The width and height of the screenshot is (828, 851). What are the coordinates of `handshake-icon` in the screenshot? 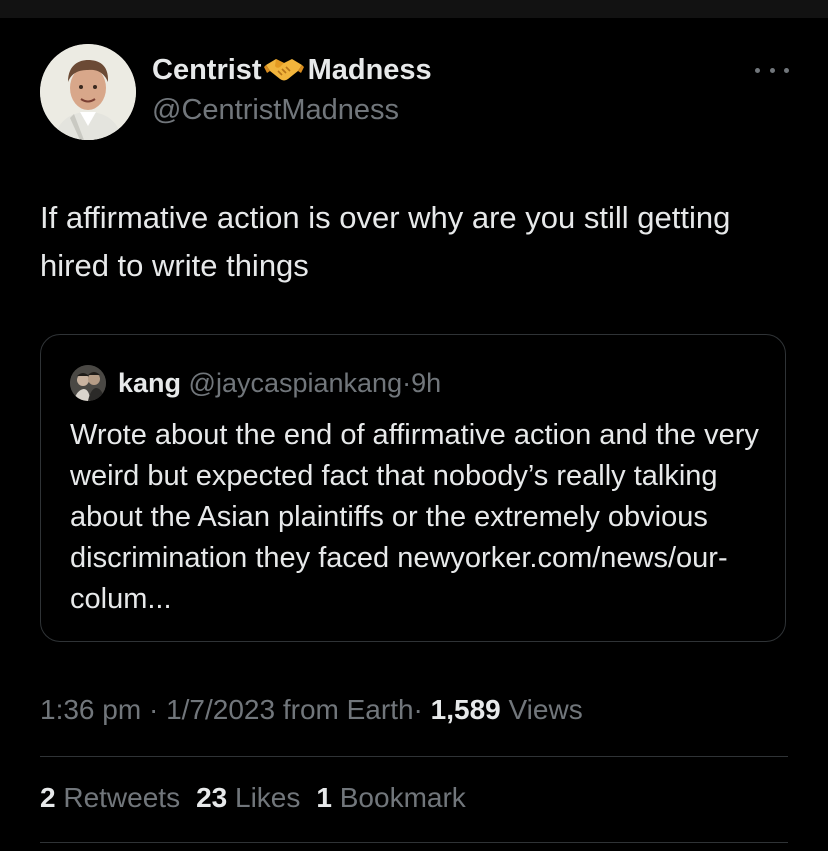 It's located at (283, 73).